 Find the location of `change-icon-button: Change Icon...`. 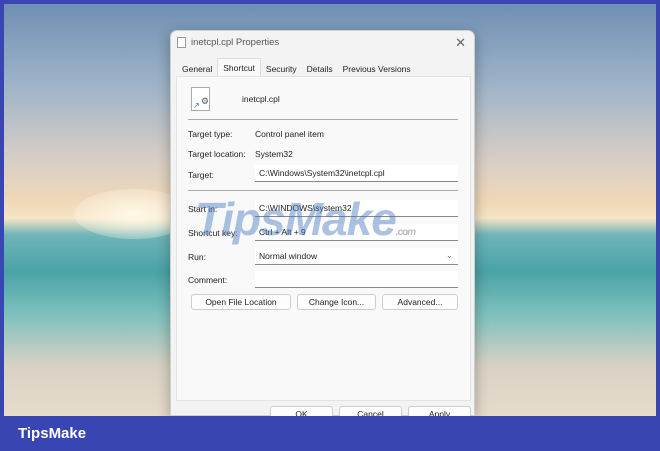

change-icon-button: Change Icon... is located at coordinates (336, 302).